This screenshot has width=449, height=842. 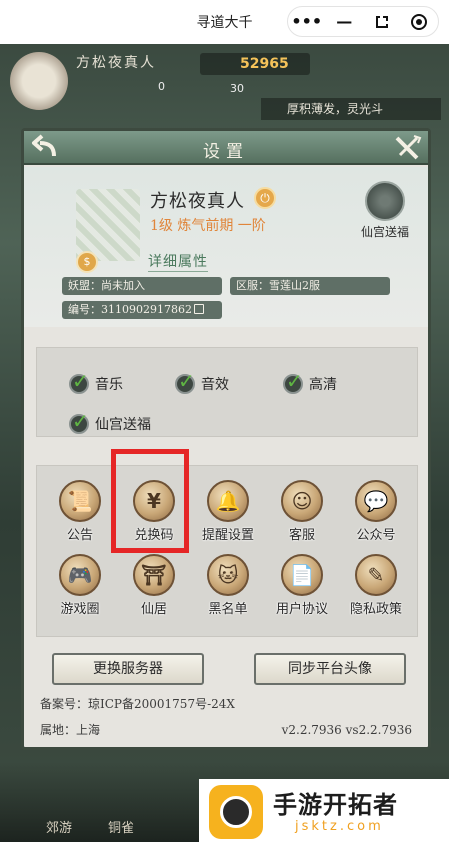 What do you see at coordinates (420, 21) in the screenshot?
I see `close-mini-program-icon` at bounding box center [420, 21].